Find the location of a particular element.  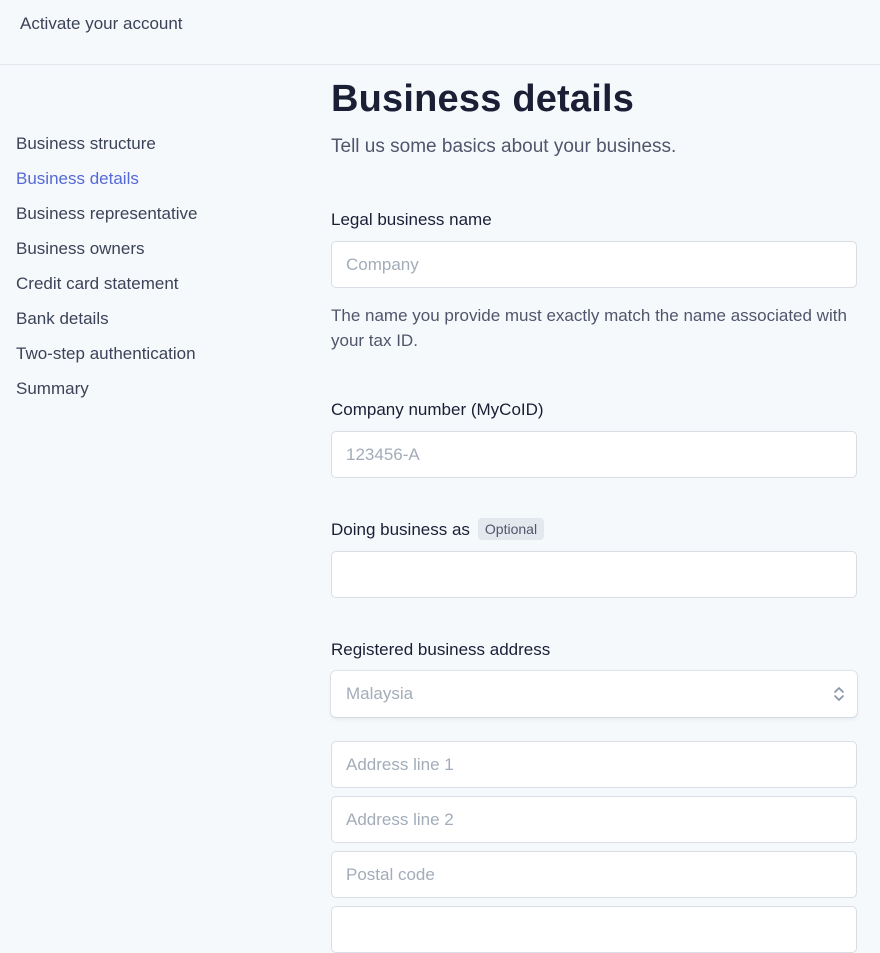

address-line-1-input is located at coordinates (594, 764).